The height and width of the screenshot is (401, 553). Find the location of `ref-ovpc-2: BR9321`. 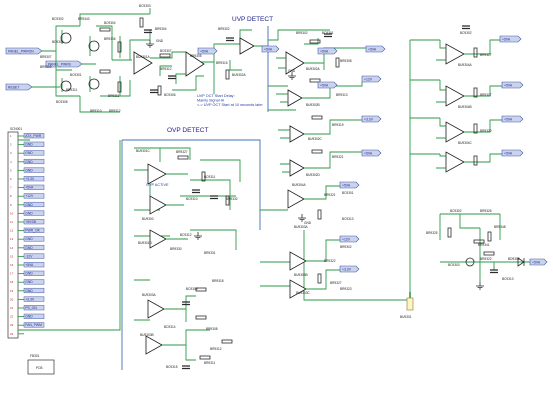

ref-ovpc-2: BR9321 is located at coordinates (330, 195).